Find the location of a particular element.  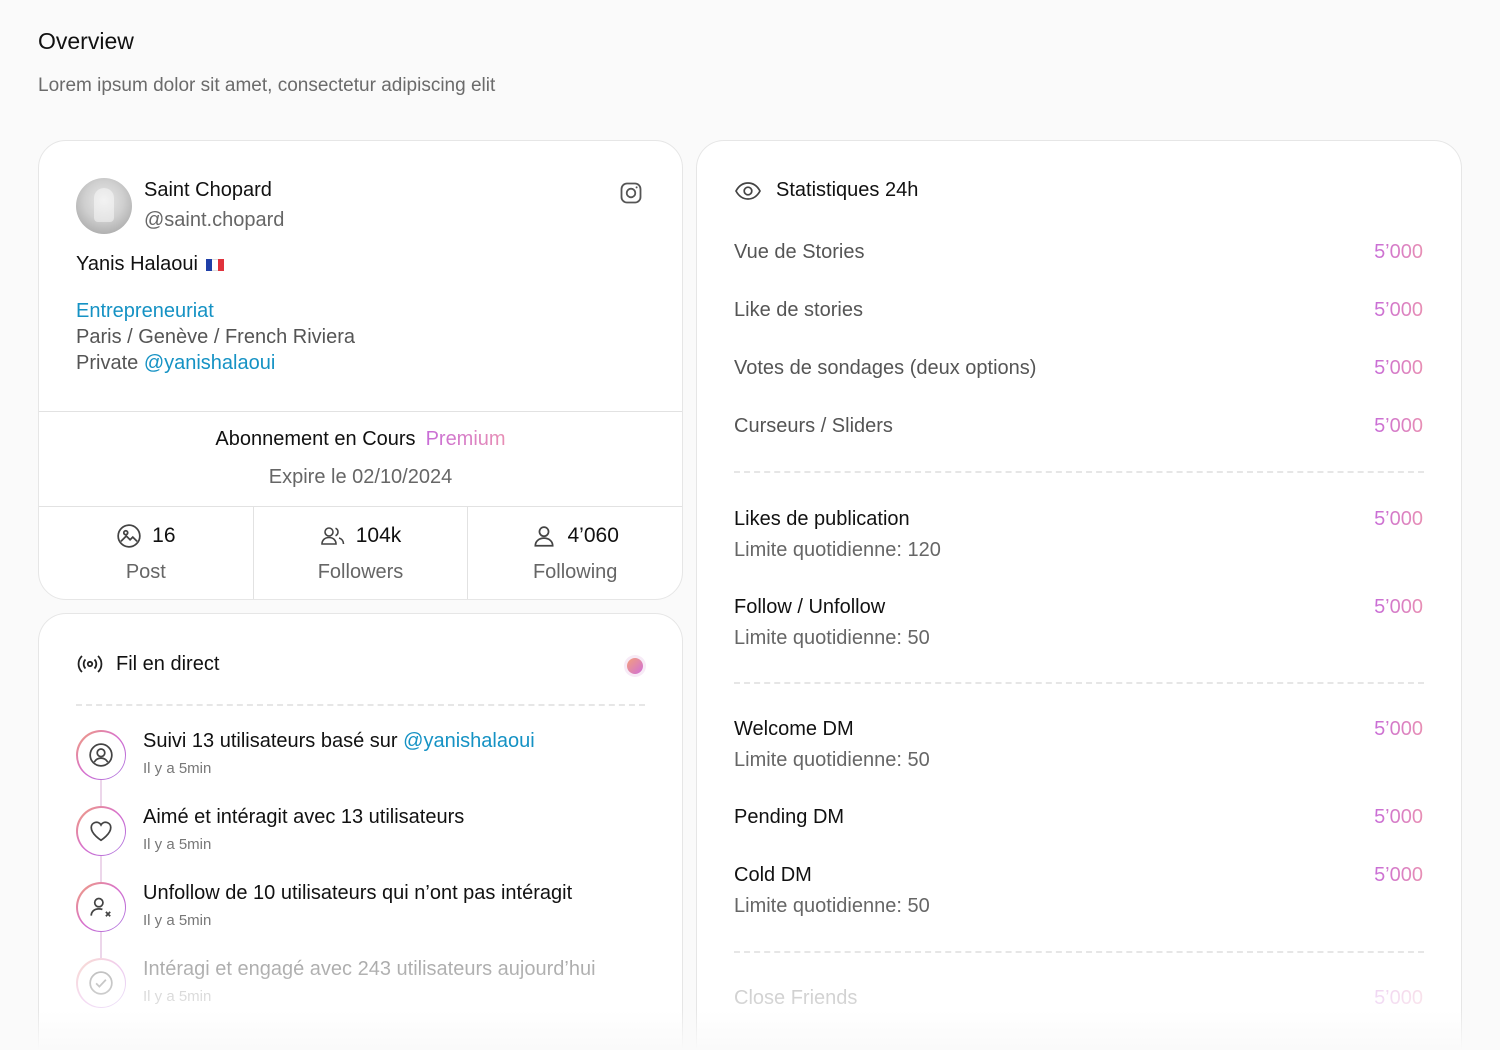

stat-row: Pending DM 5’000 is located at coordinates (1078, 817).